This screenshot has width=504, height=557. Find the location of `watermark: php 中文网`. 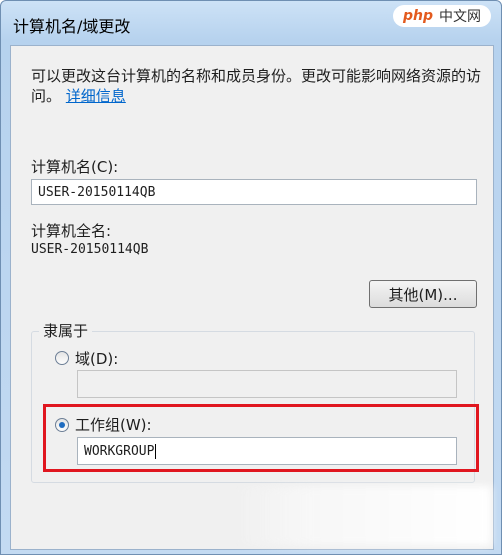

watermark: php 中文网 is located at coordinates (441, 16).